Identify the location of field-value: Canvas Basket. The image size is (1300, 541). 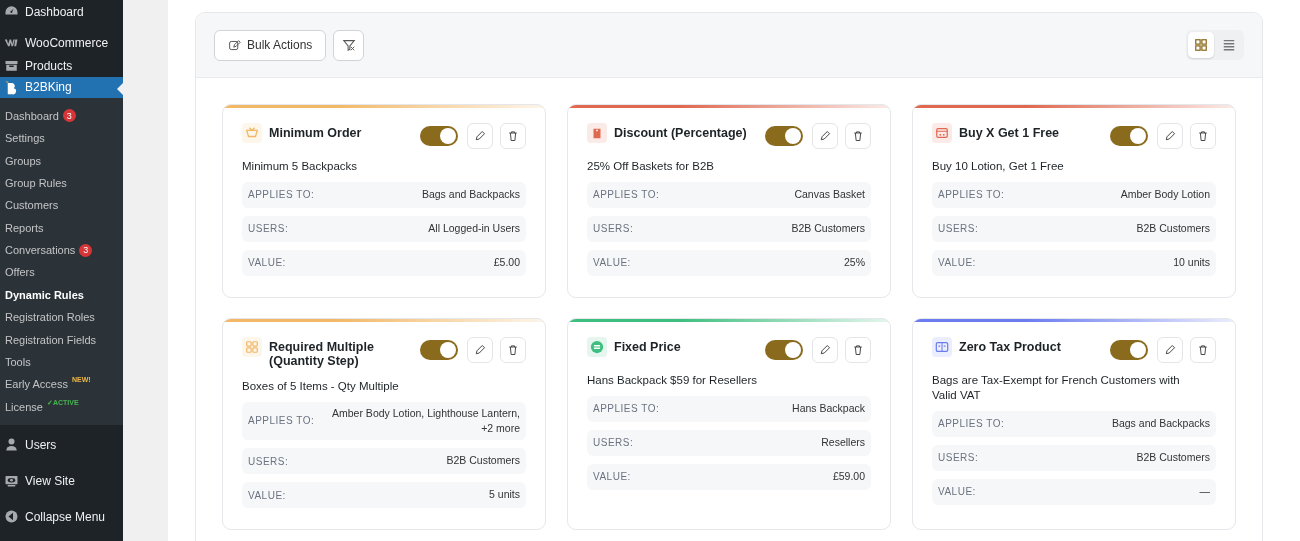
(829, 195).